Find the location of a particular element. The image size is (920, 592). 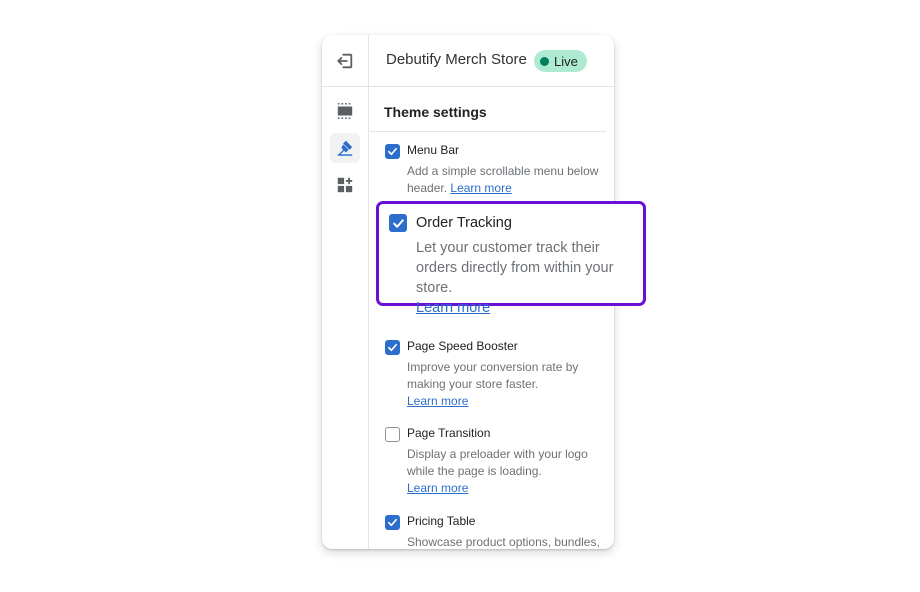

status-badge: Live is located at coordinates (560, 61).